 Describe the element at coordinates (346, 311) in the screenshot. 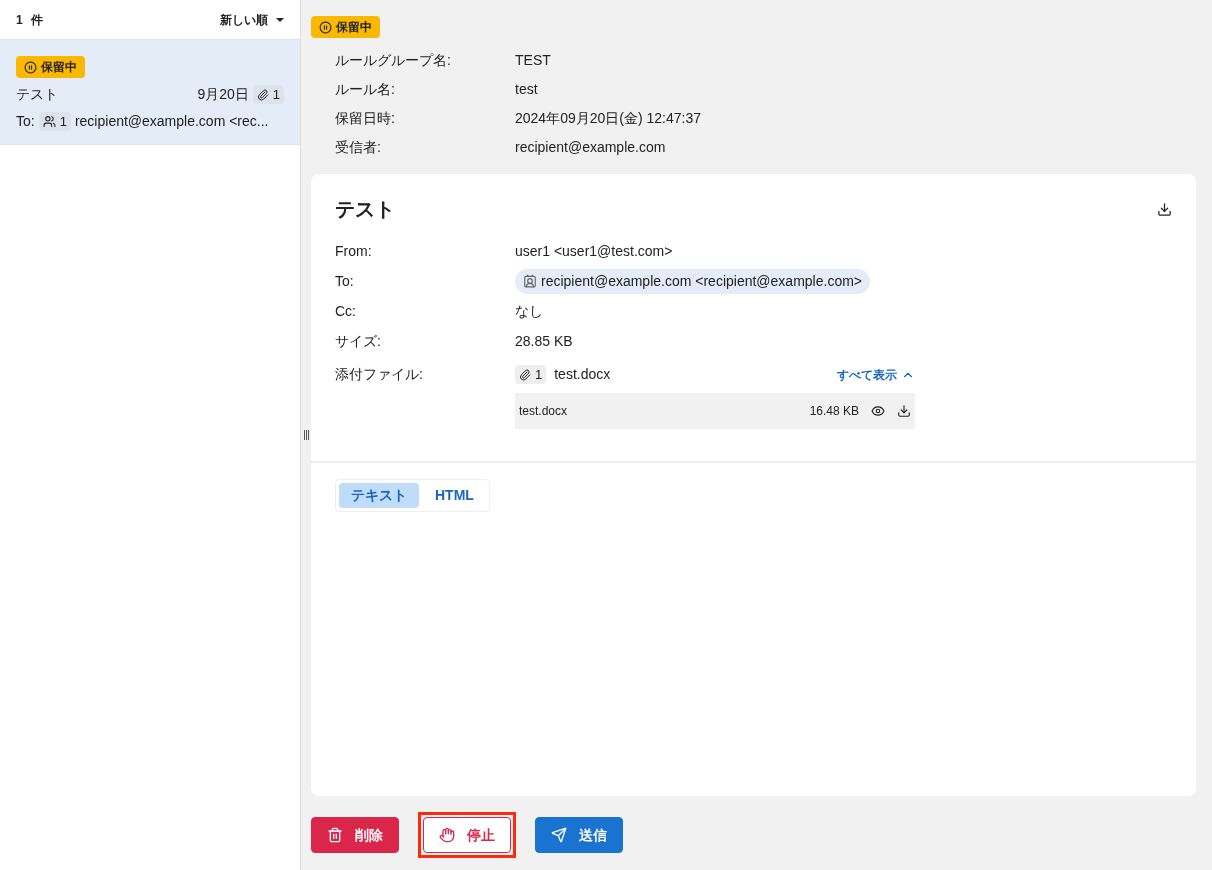

I see `mail-field-label: Cc:` at that location.